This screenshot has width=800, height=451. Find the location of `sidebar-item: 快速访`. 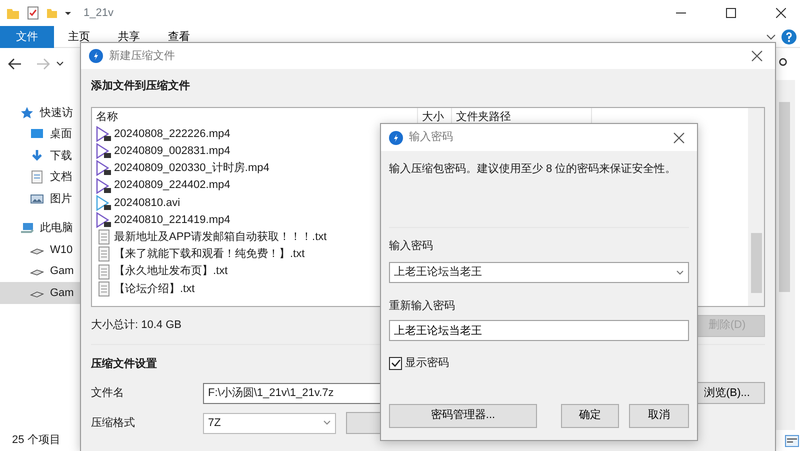

sidebar-item: 快速访 is located at coordinates (40, 113).